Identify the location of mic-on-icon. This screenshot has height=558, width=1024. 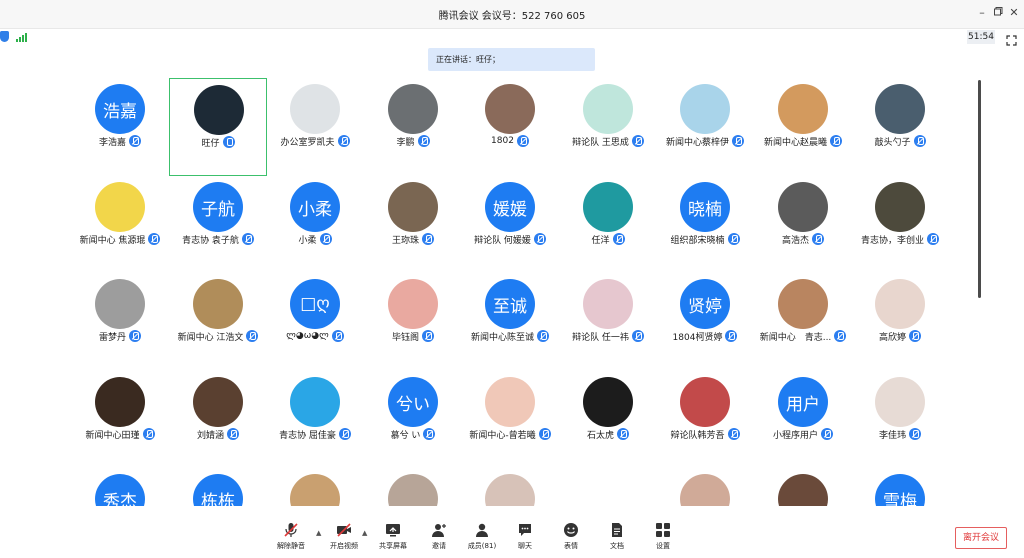
(228, 142).